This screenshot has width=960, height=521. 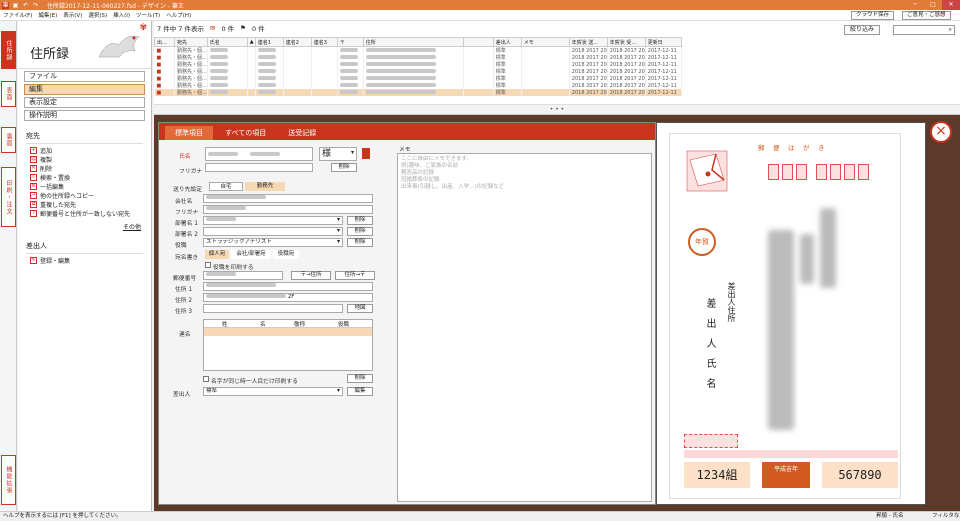 What do you see at coordinates (360, 231) in the screenshot?
I see `delete-dept2-button: 削除` at bounding box center [360, 231].